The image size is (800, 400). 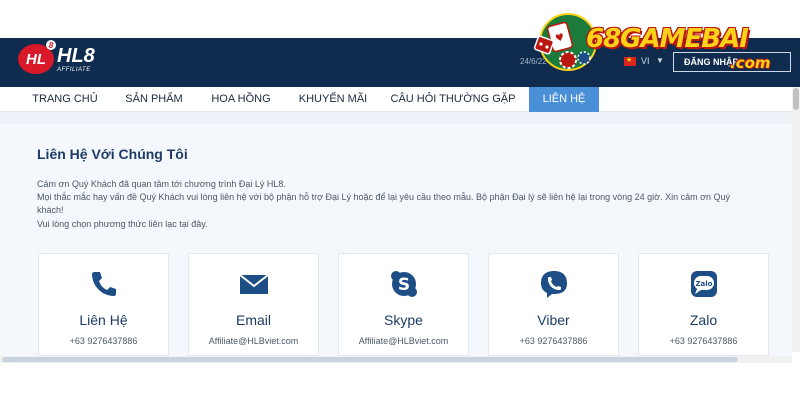 I want to click on nav-item-contact: LIÊN HỆ, so click(x=564, y=99).